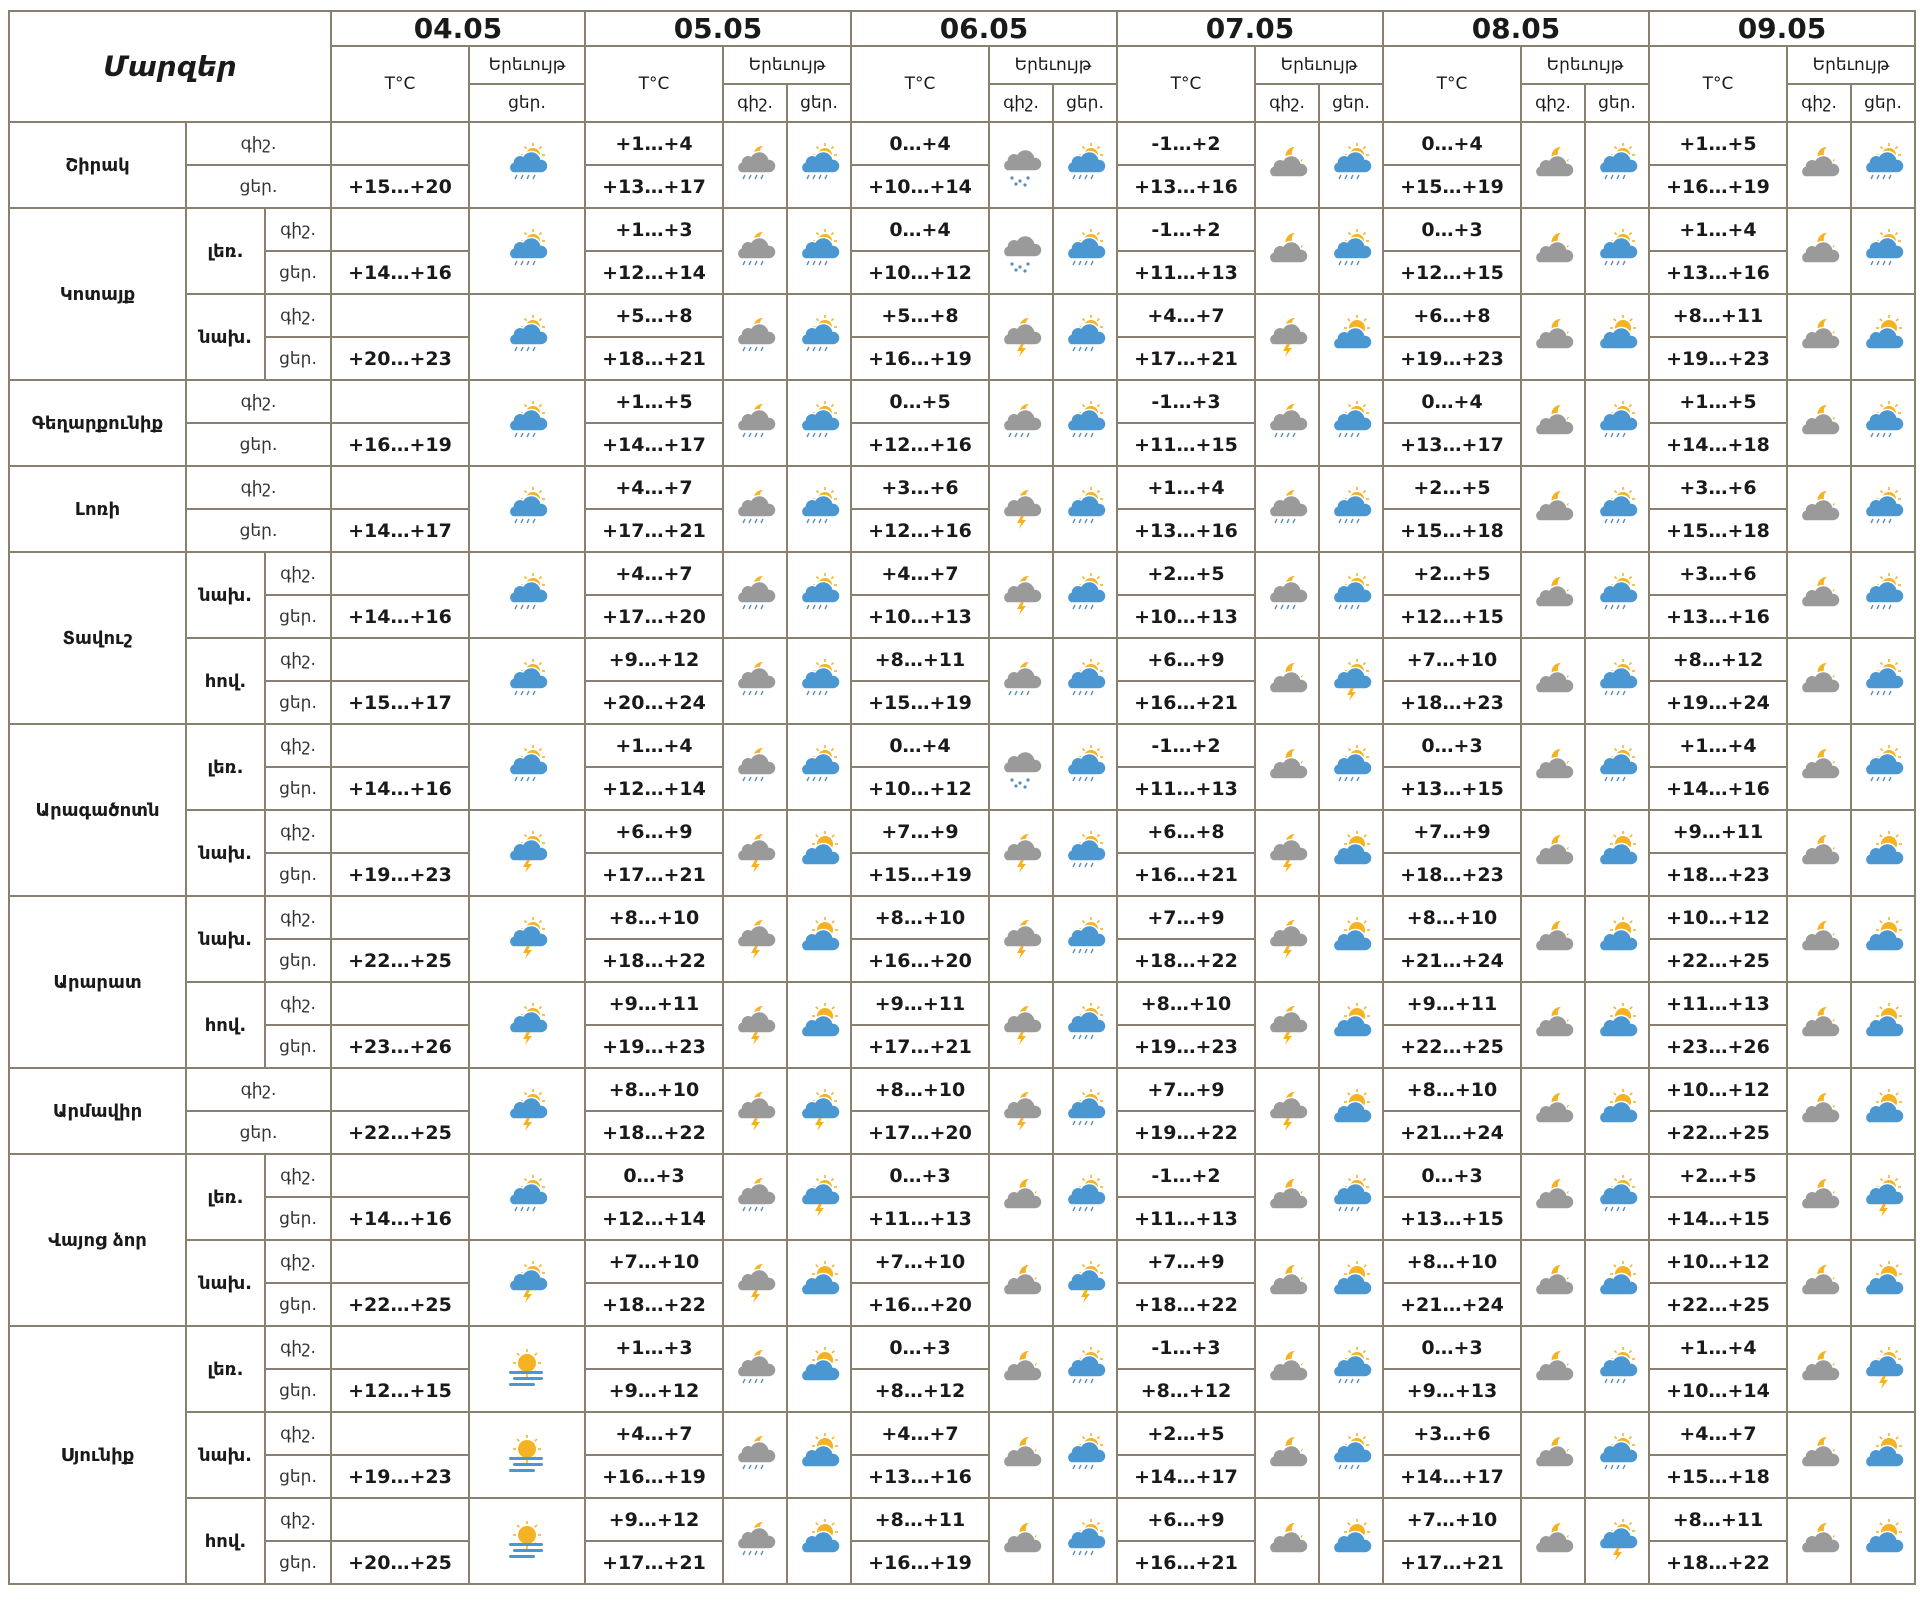 This screenshot has height=1618, width=1920. What do you see at coordinates (1250, 28) in the screenshot?
I see `date-header: 07.05` at bounding box center [1250, 28].